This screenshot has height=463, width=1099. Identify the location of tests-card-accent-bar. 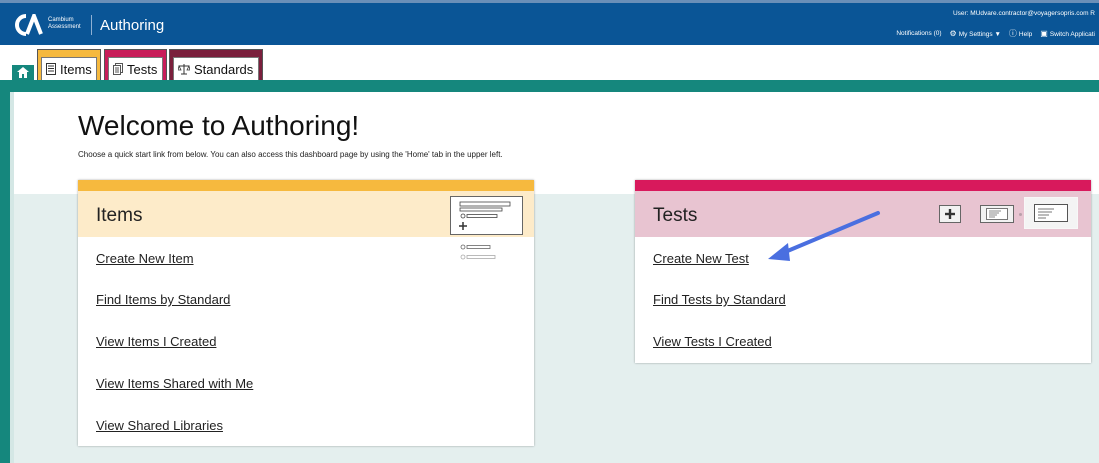
(863, 185).